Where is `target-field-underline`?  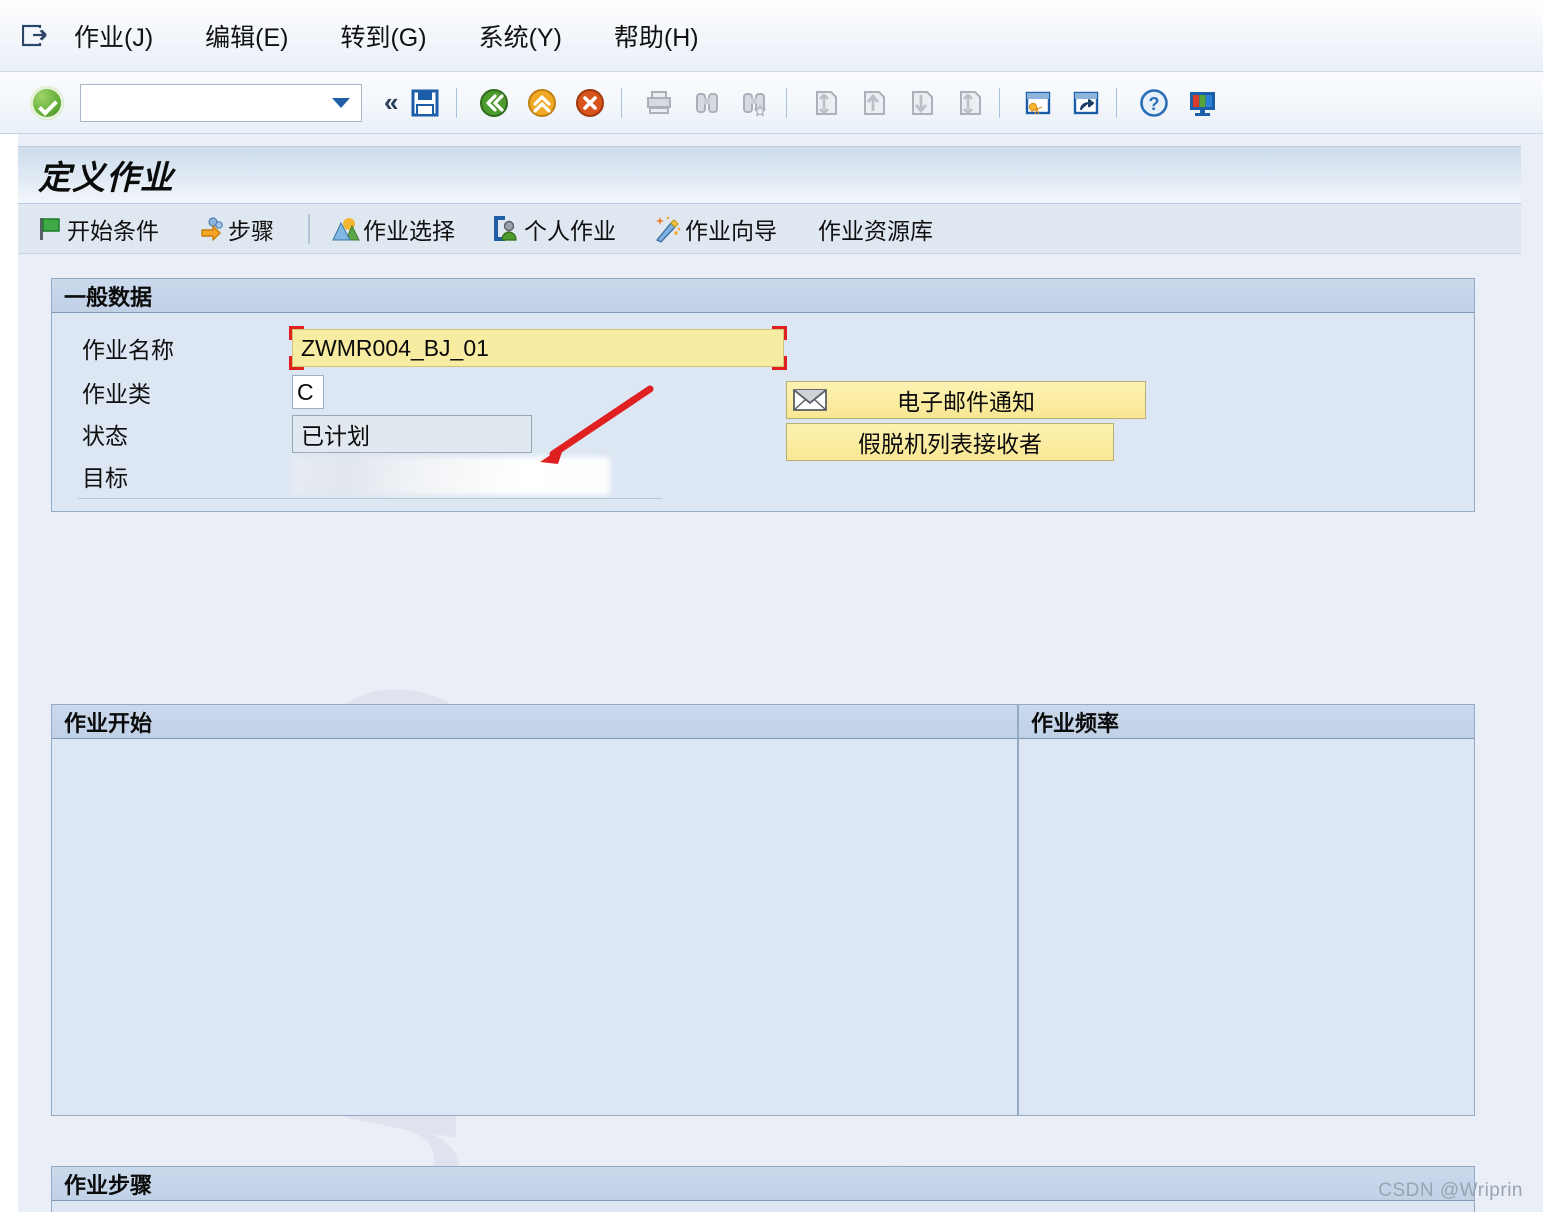 target-field-underline is located at coordinates (370, 498).